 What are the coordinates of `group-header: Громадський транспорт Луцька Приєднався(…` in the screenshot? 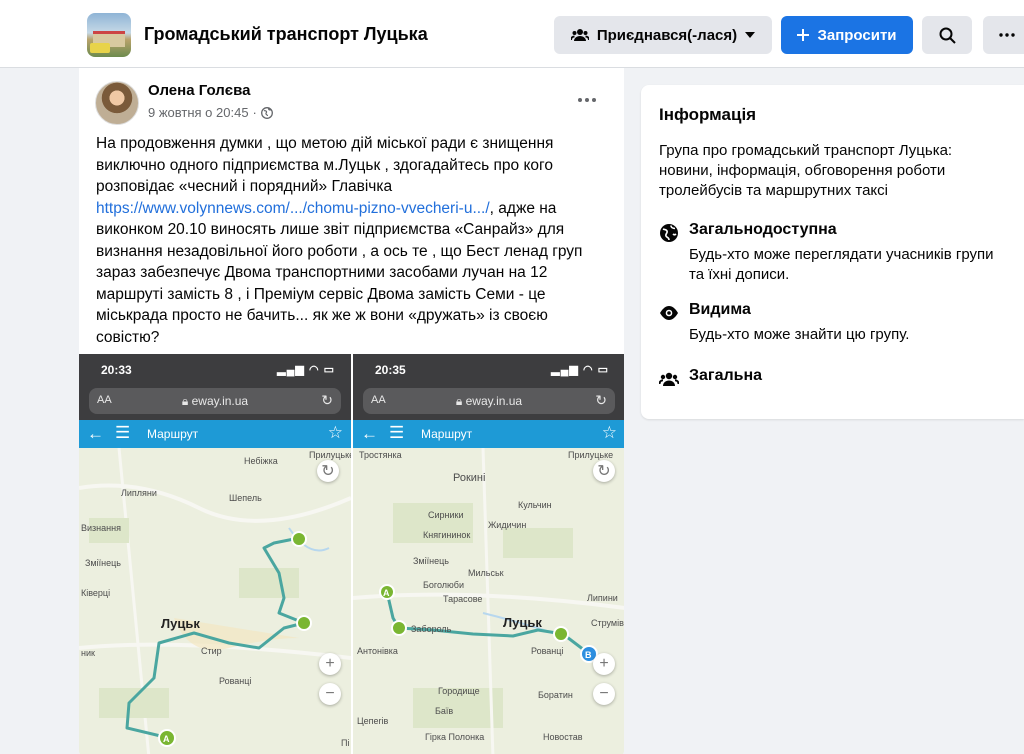 It's located at (512, 34).